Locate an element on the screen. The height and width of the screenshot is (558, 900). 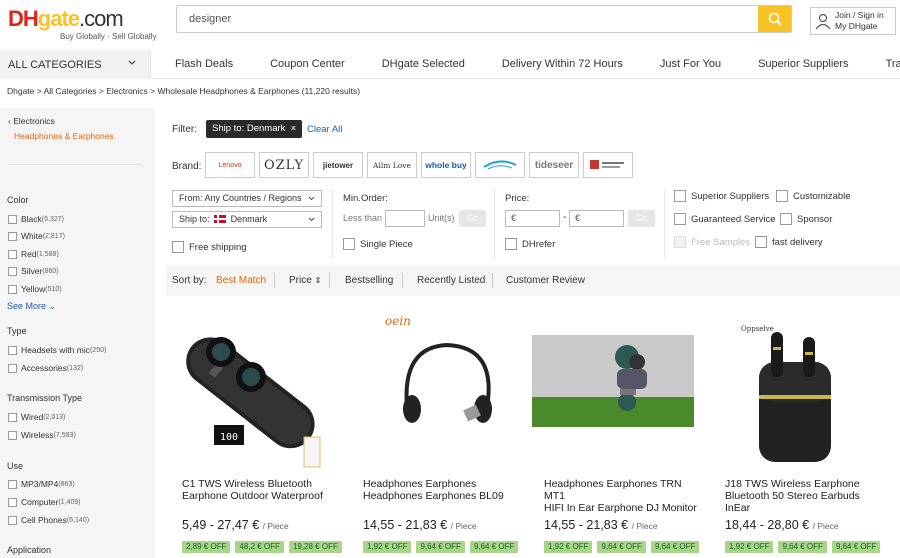
product-image is located at coordinates (613, 389).